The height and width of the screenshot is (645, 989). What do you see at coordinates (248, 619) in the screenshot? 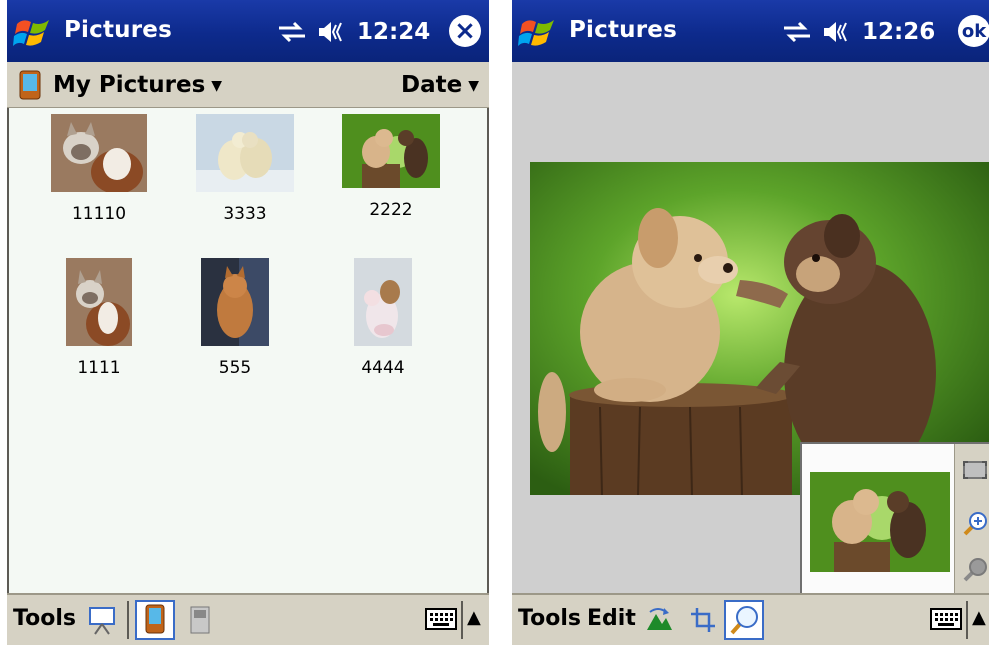
I see `bottom-menu-bar: Tools ▲` at bounding box center [248, 619].